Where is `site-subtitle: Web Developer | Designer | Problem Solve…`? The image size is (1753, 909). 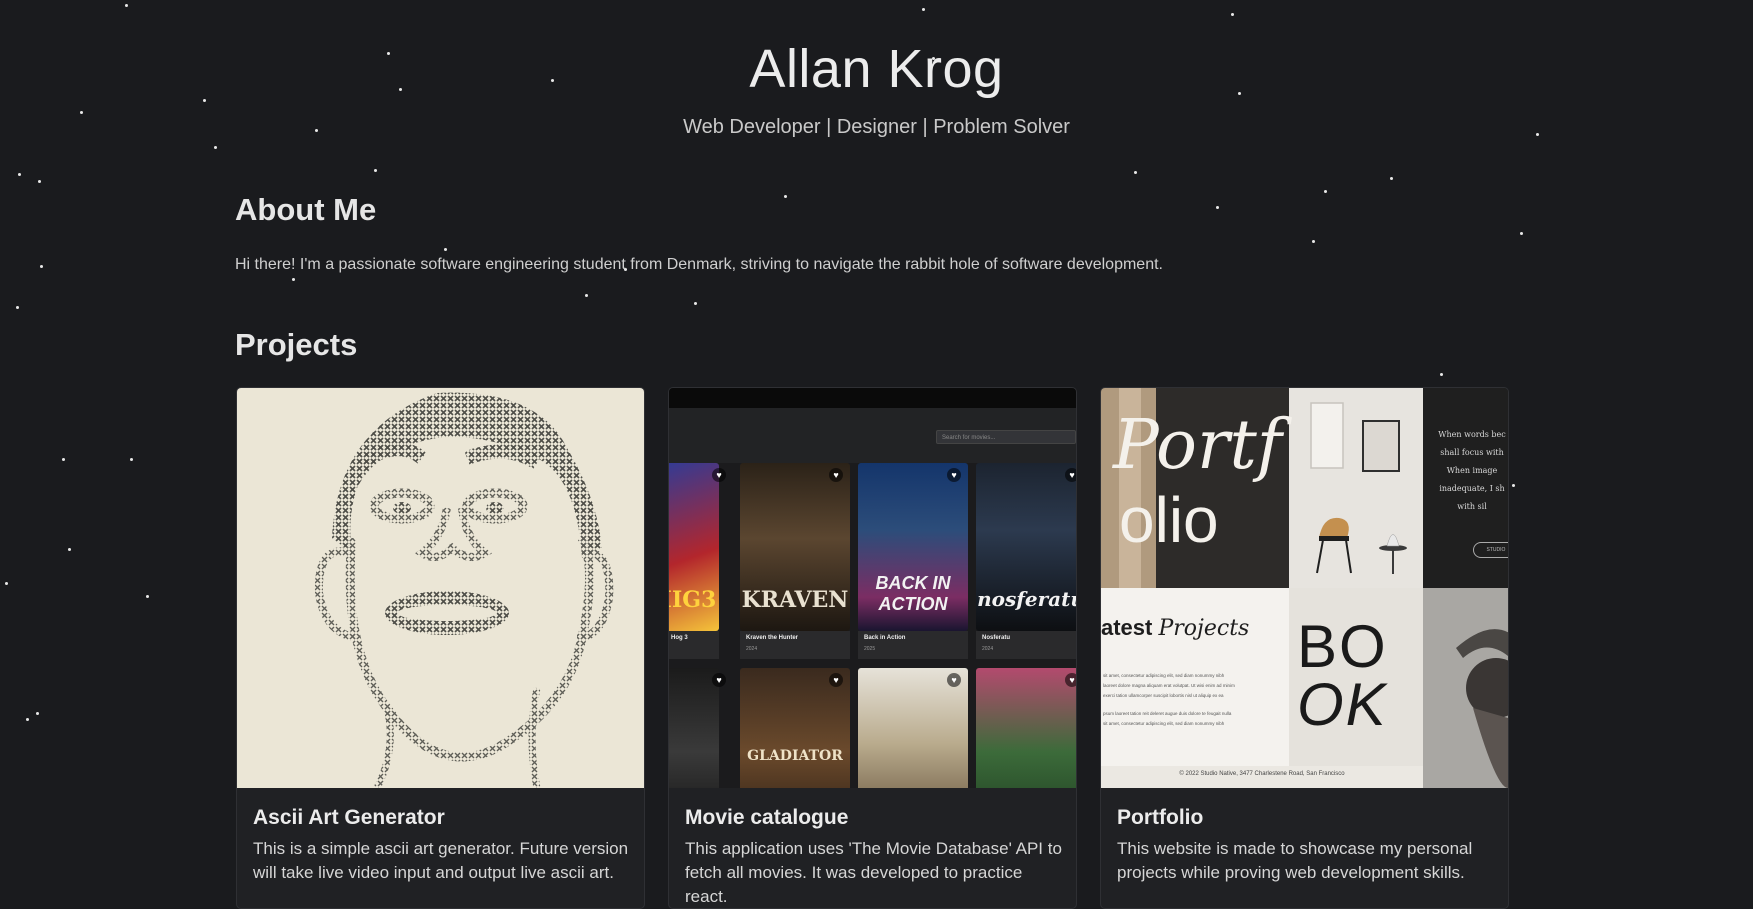
site-subtitle: Web Developer | Designer | Problem Solve… is located at coordinates (876, 127).